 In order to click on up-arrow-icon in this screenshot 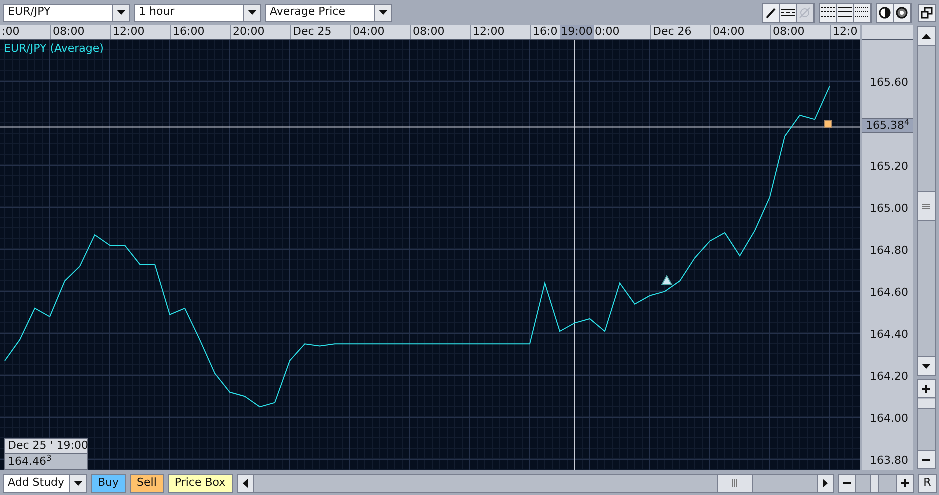, I will do `click(926, 36)`.